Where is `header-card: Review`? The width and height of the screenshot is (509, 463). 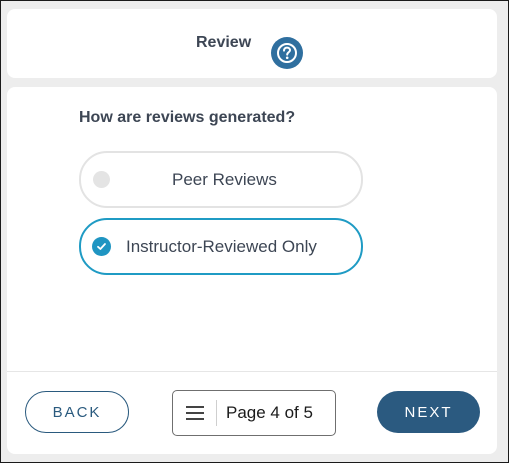
header-card: Review is located at coordinates (252, 43).